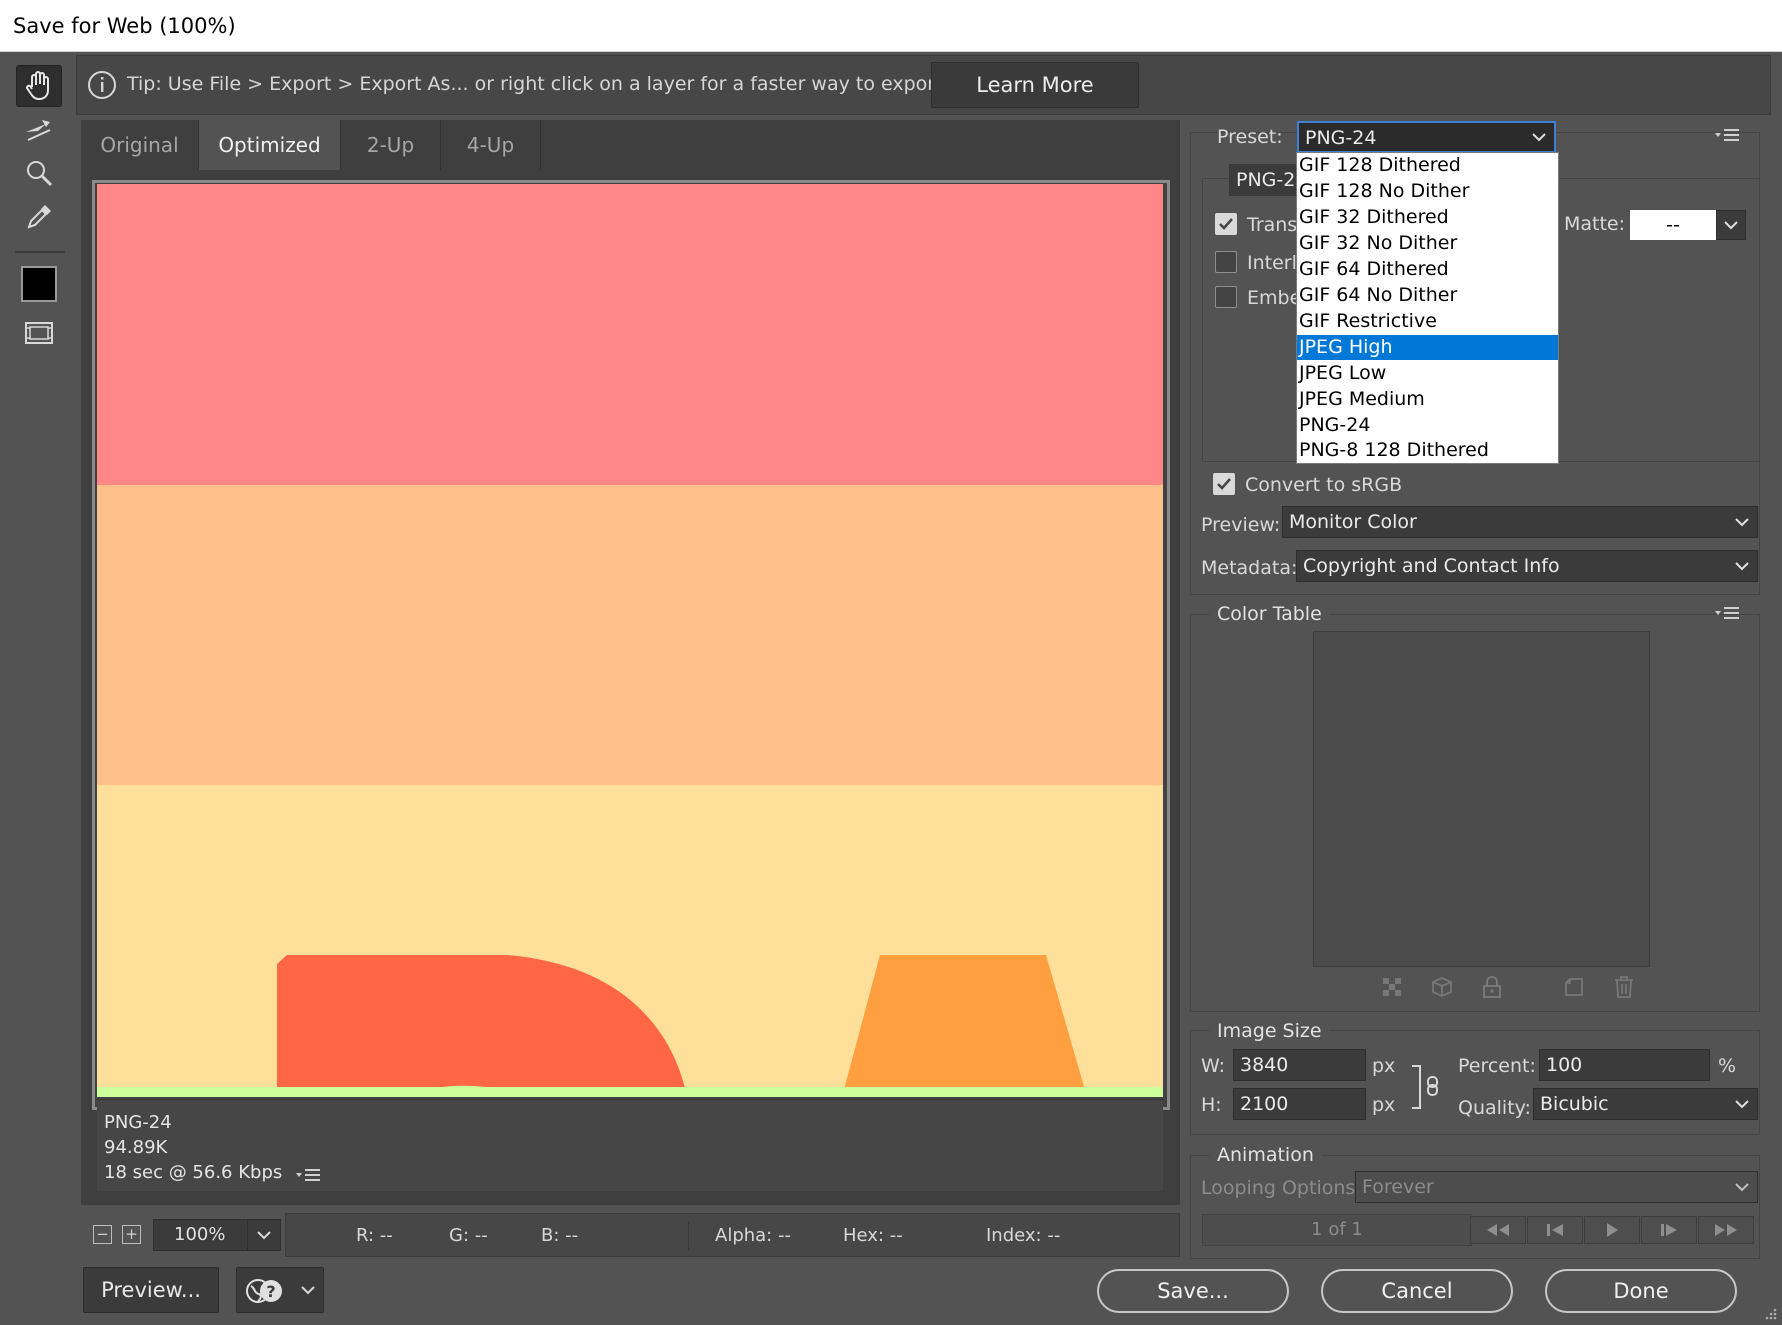 The image size is (1782, 1325). I want to click on tool-strip, so click(40, 210).